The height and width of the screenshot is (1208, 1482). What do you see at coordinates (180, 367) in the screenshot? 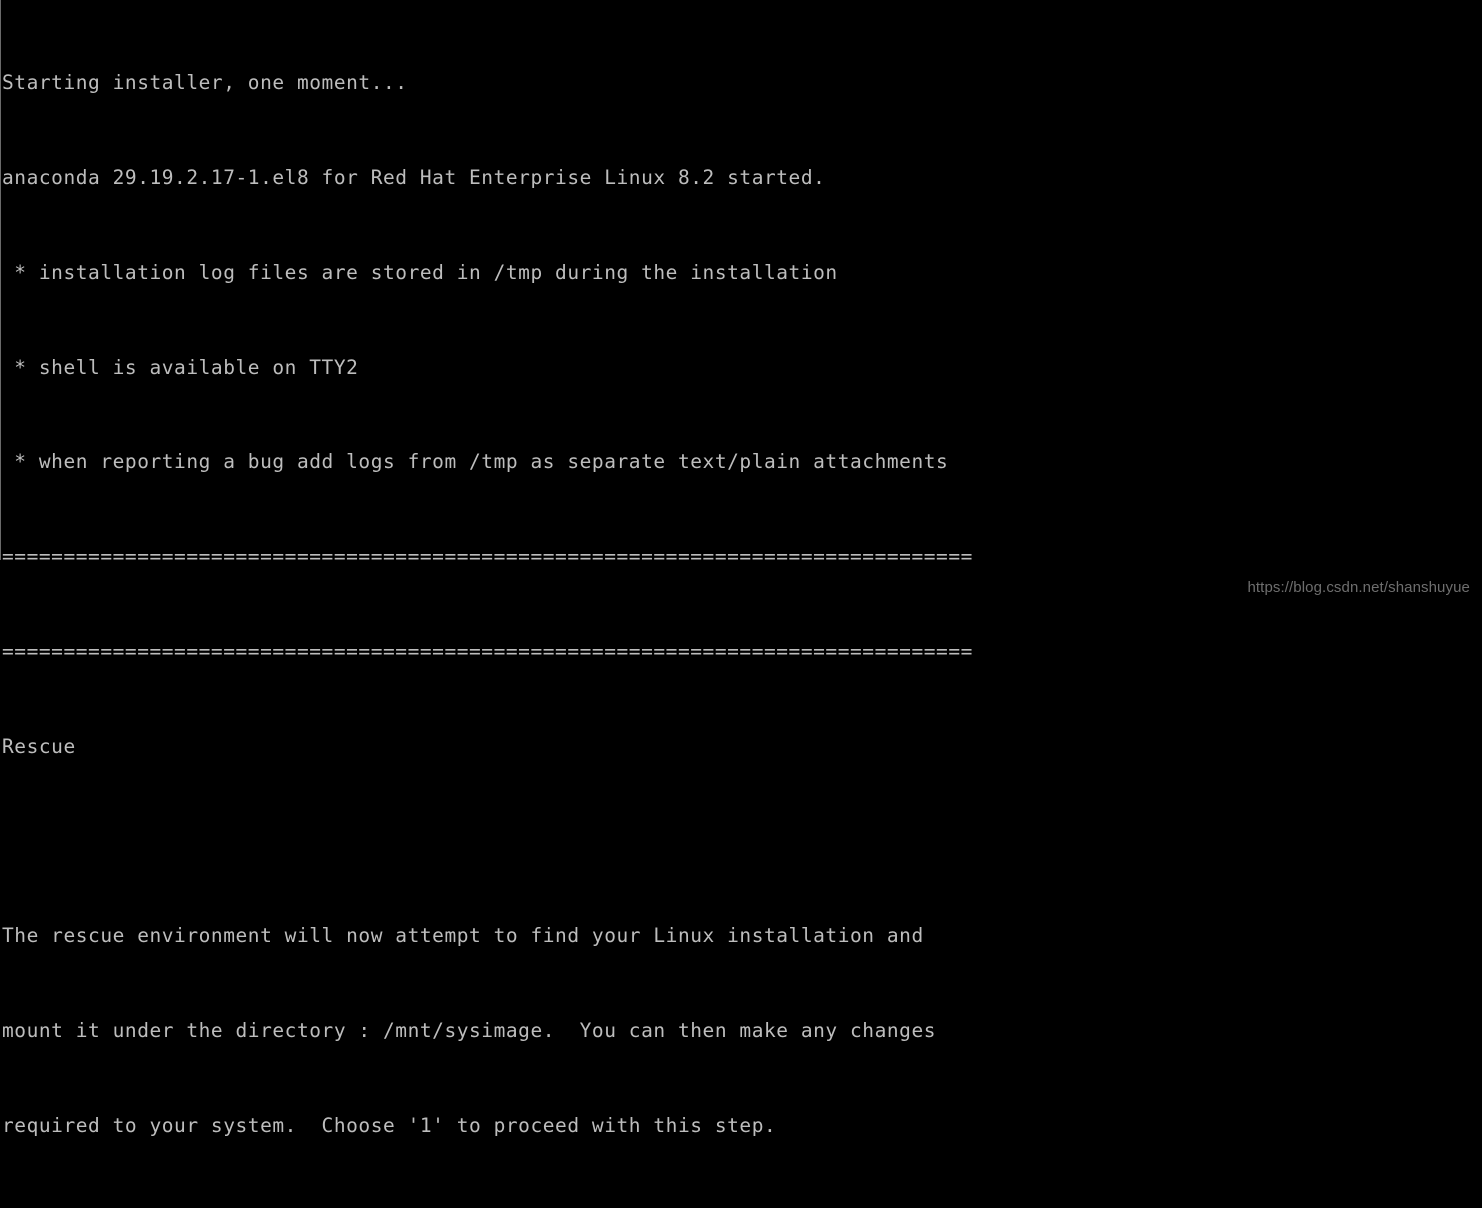
I see `boot-note-shell-tty2: * shell is available on TTY2` at bounding box center [180, 367].